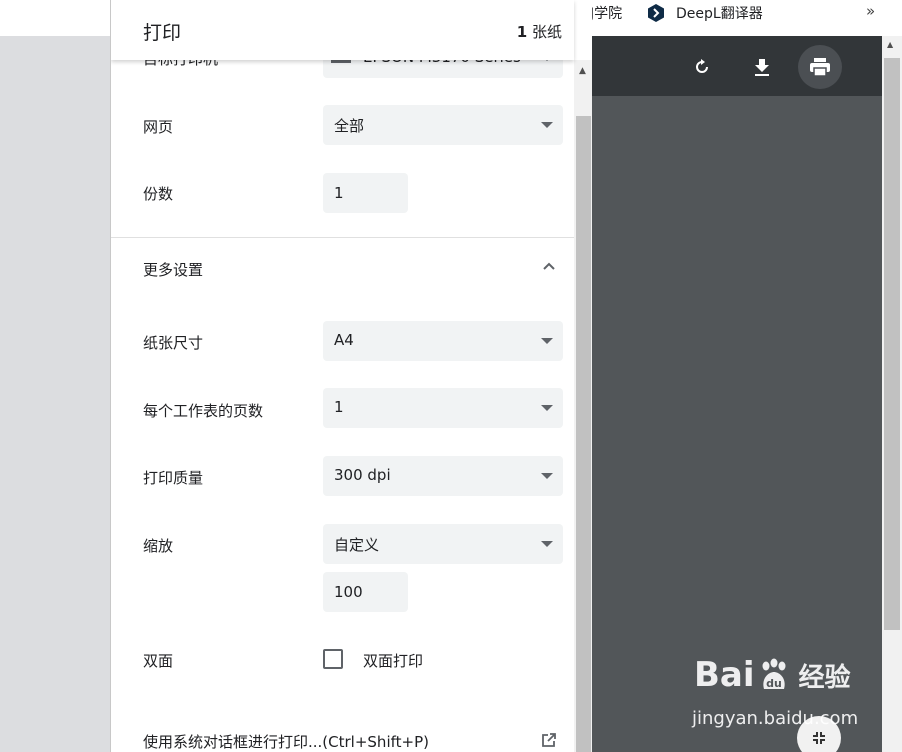  What do you see at coordinates (775, 718) in the screenshot?
I see `watermark-url: jingyan.baidu.com` at bounding box center [775, 718].